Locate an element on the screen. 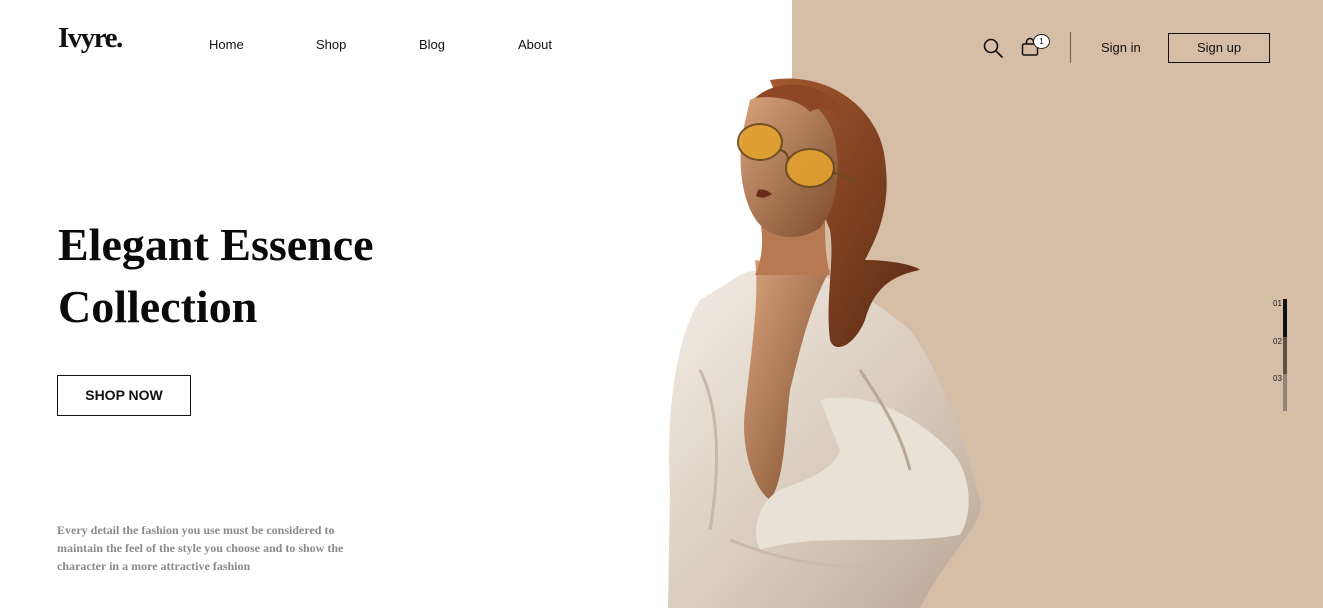  pager-label-02: 02 is located at coordinates (1277, 341).